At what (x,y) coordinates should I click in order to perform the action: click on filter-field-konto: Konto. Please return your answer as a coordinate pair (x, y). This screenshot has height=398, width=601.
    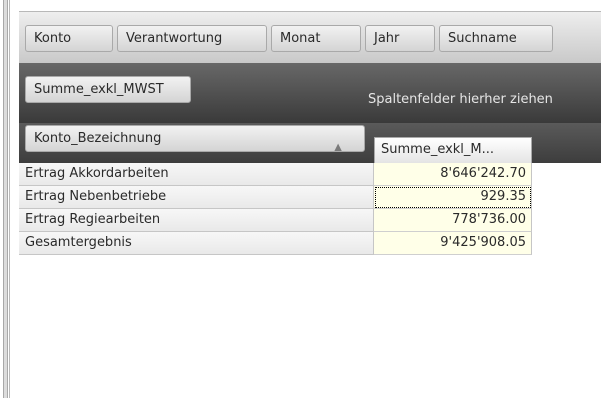
    Looking at the image, I should click on (69, 38).